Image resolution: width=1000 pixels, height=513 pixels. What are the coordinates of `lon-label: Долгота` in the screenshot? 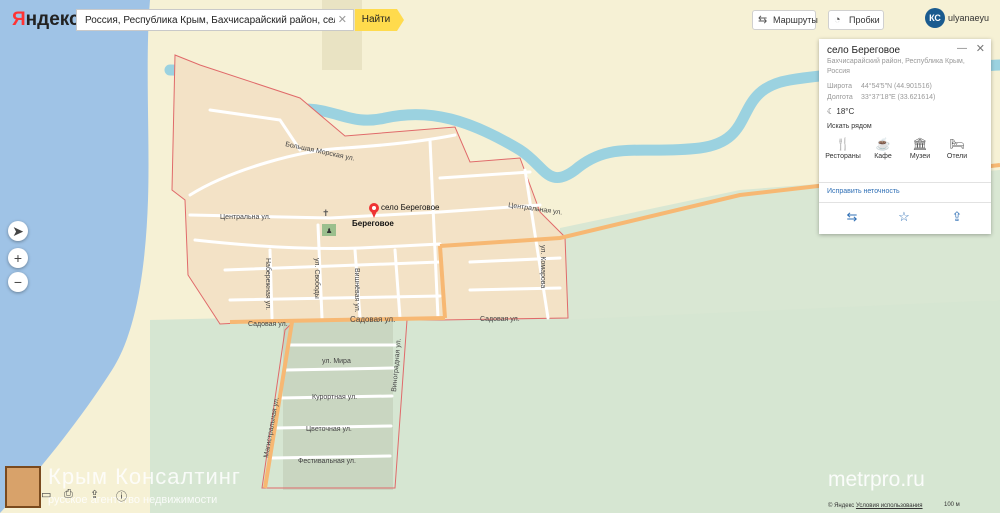 It's located at (840, 97).